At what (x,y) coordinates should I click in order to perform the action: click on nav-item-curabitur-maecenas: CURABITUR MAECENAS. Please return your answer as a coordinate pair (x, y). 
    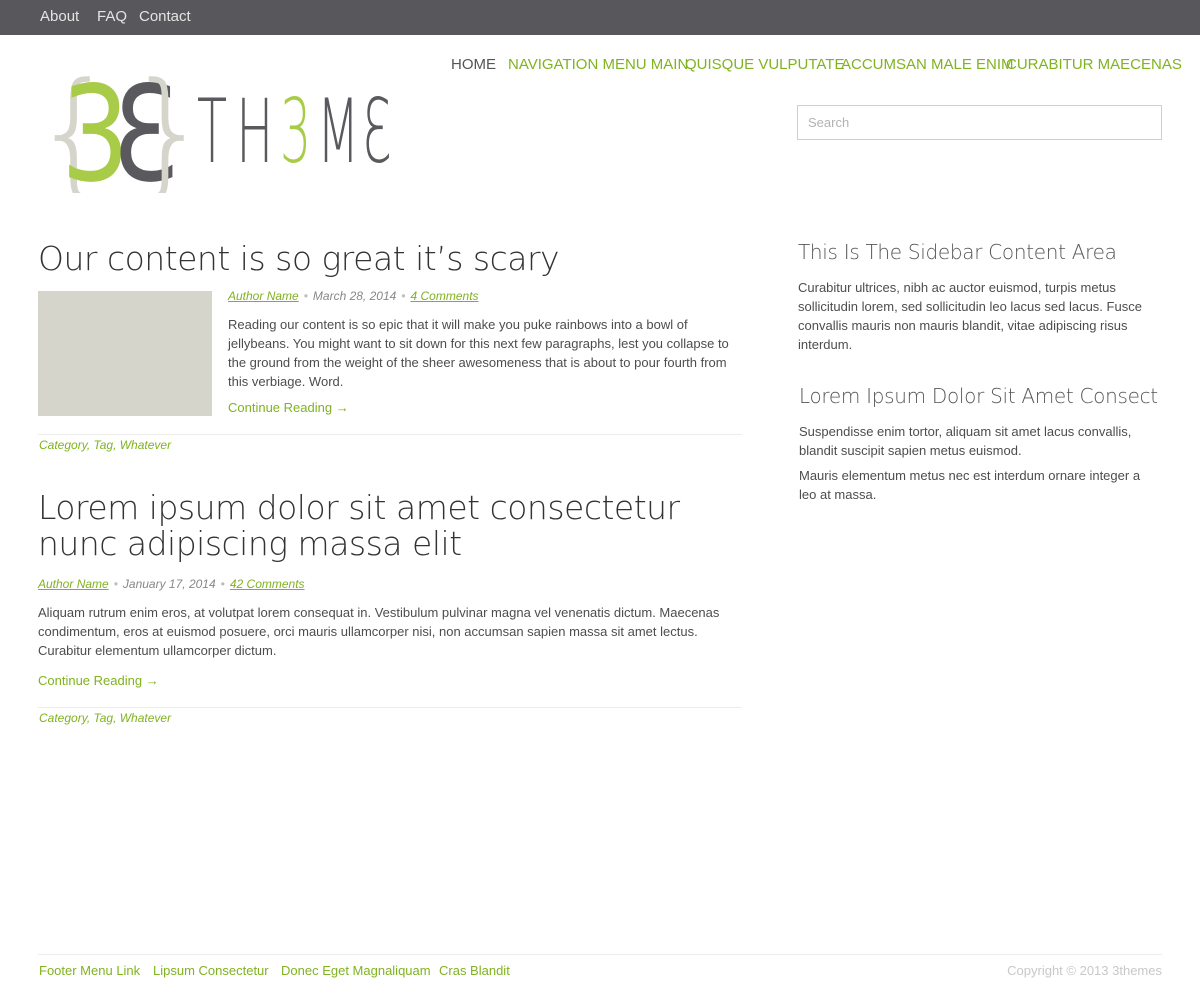
    Looking at the image, I should click on (1094, 64).